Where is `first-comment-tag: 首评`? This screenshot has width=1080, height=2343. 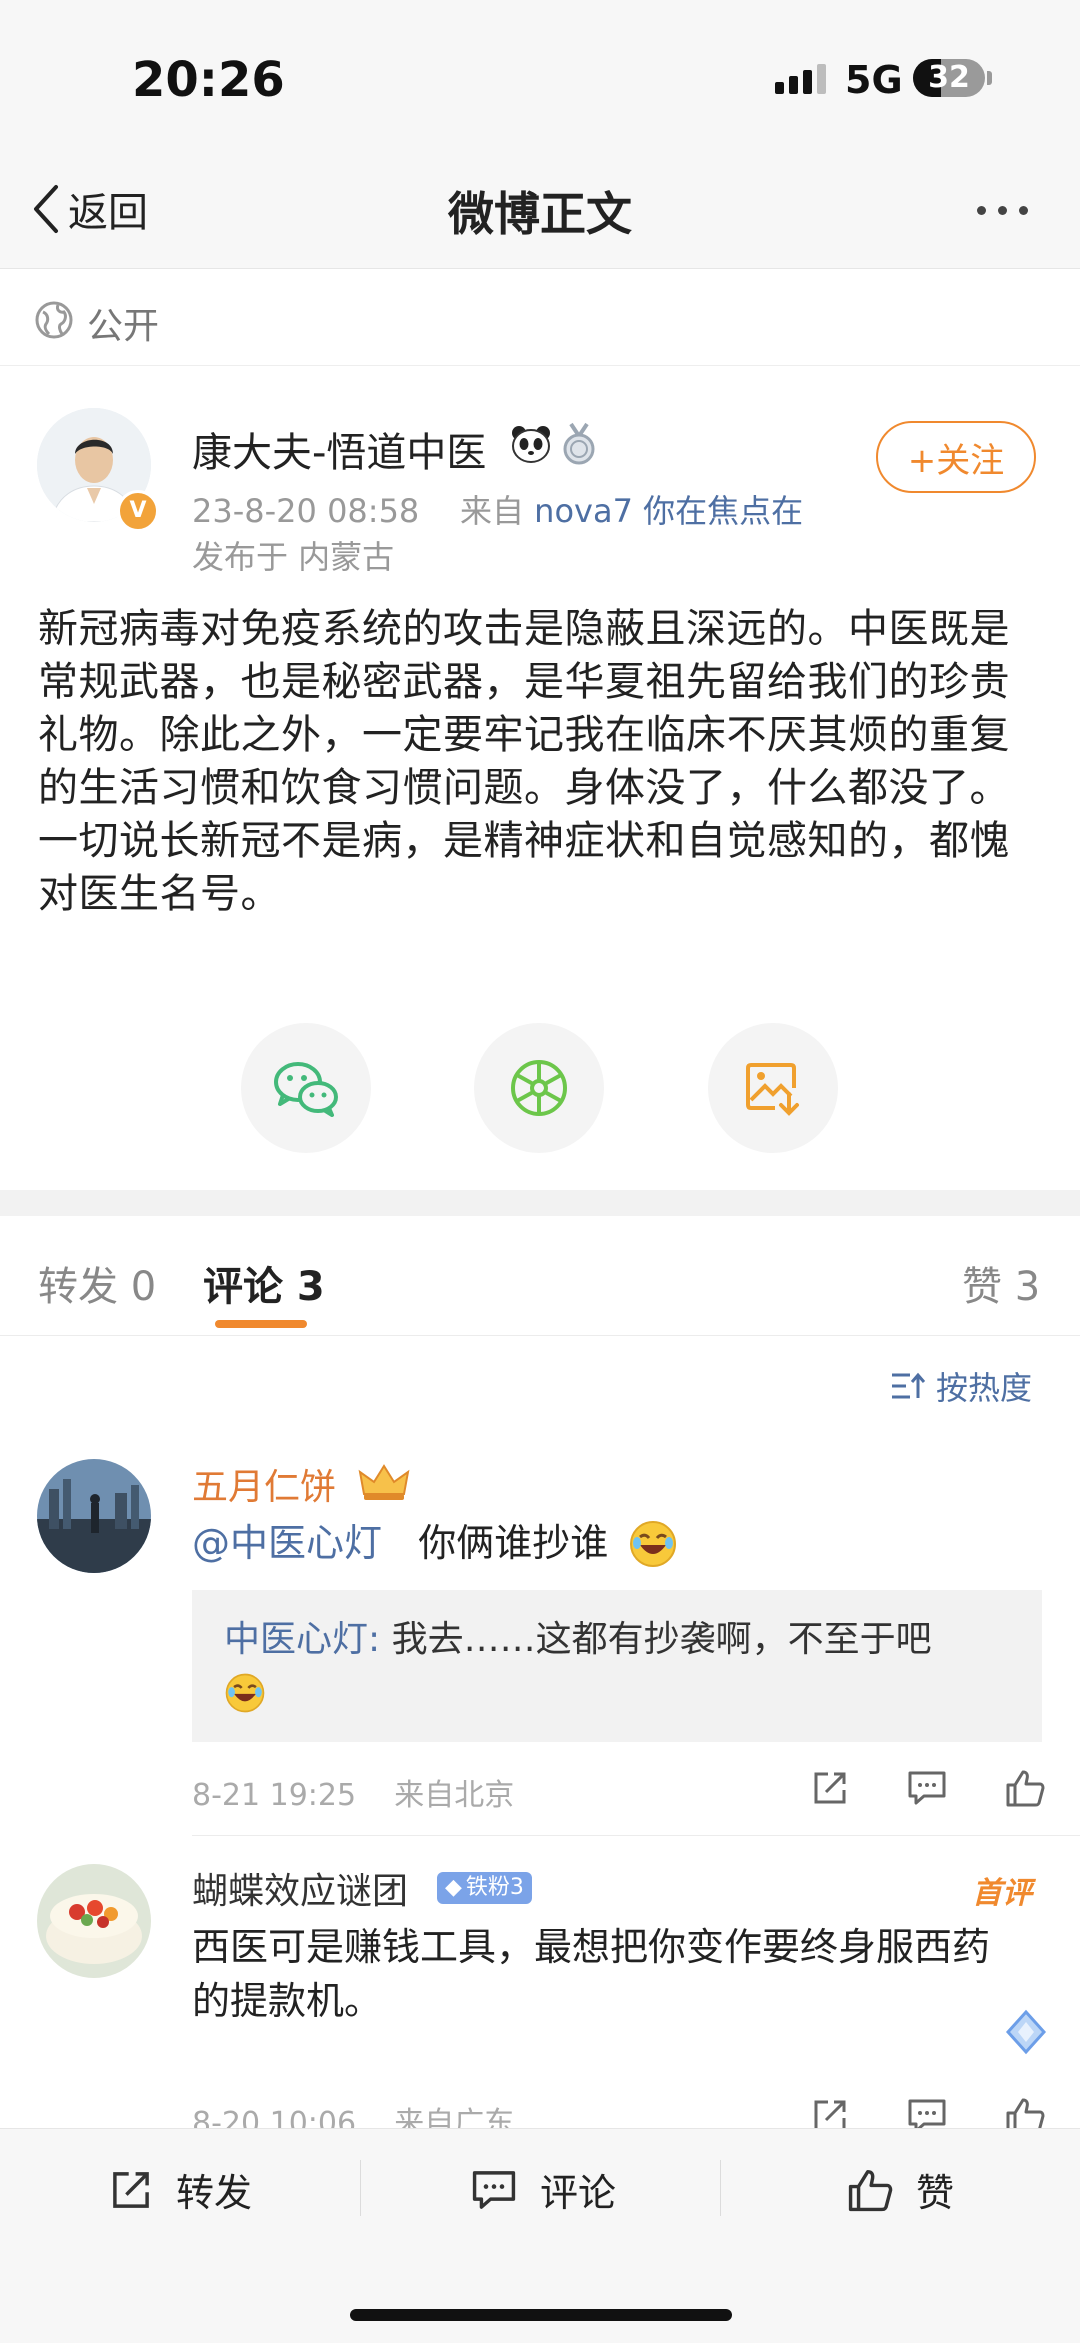 first-comment-tag: 首评 is located at coordinates (1002, 1893).